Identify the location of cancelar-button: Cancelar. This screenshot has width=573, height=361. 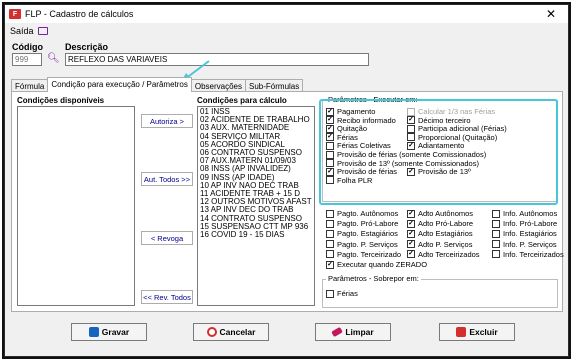
(231, 332).